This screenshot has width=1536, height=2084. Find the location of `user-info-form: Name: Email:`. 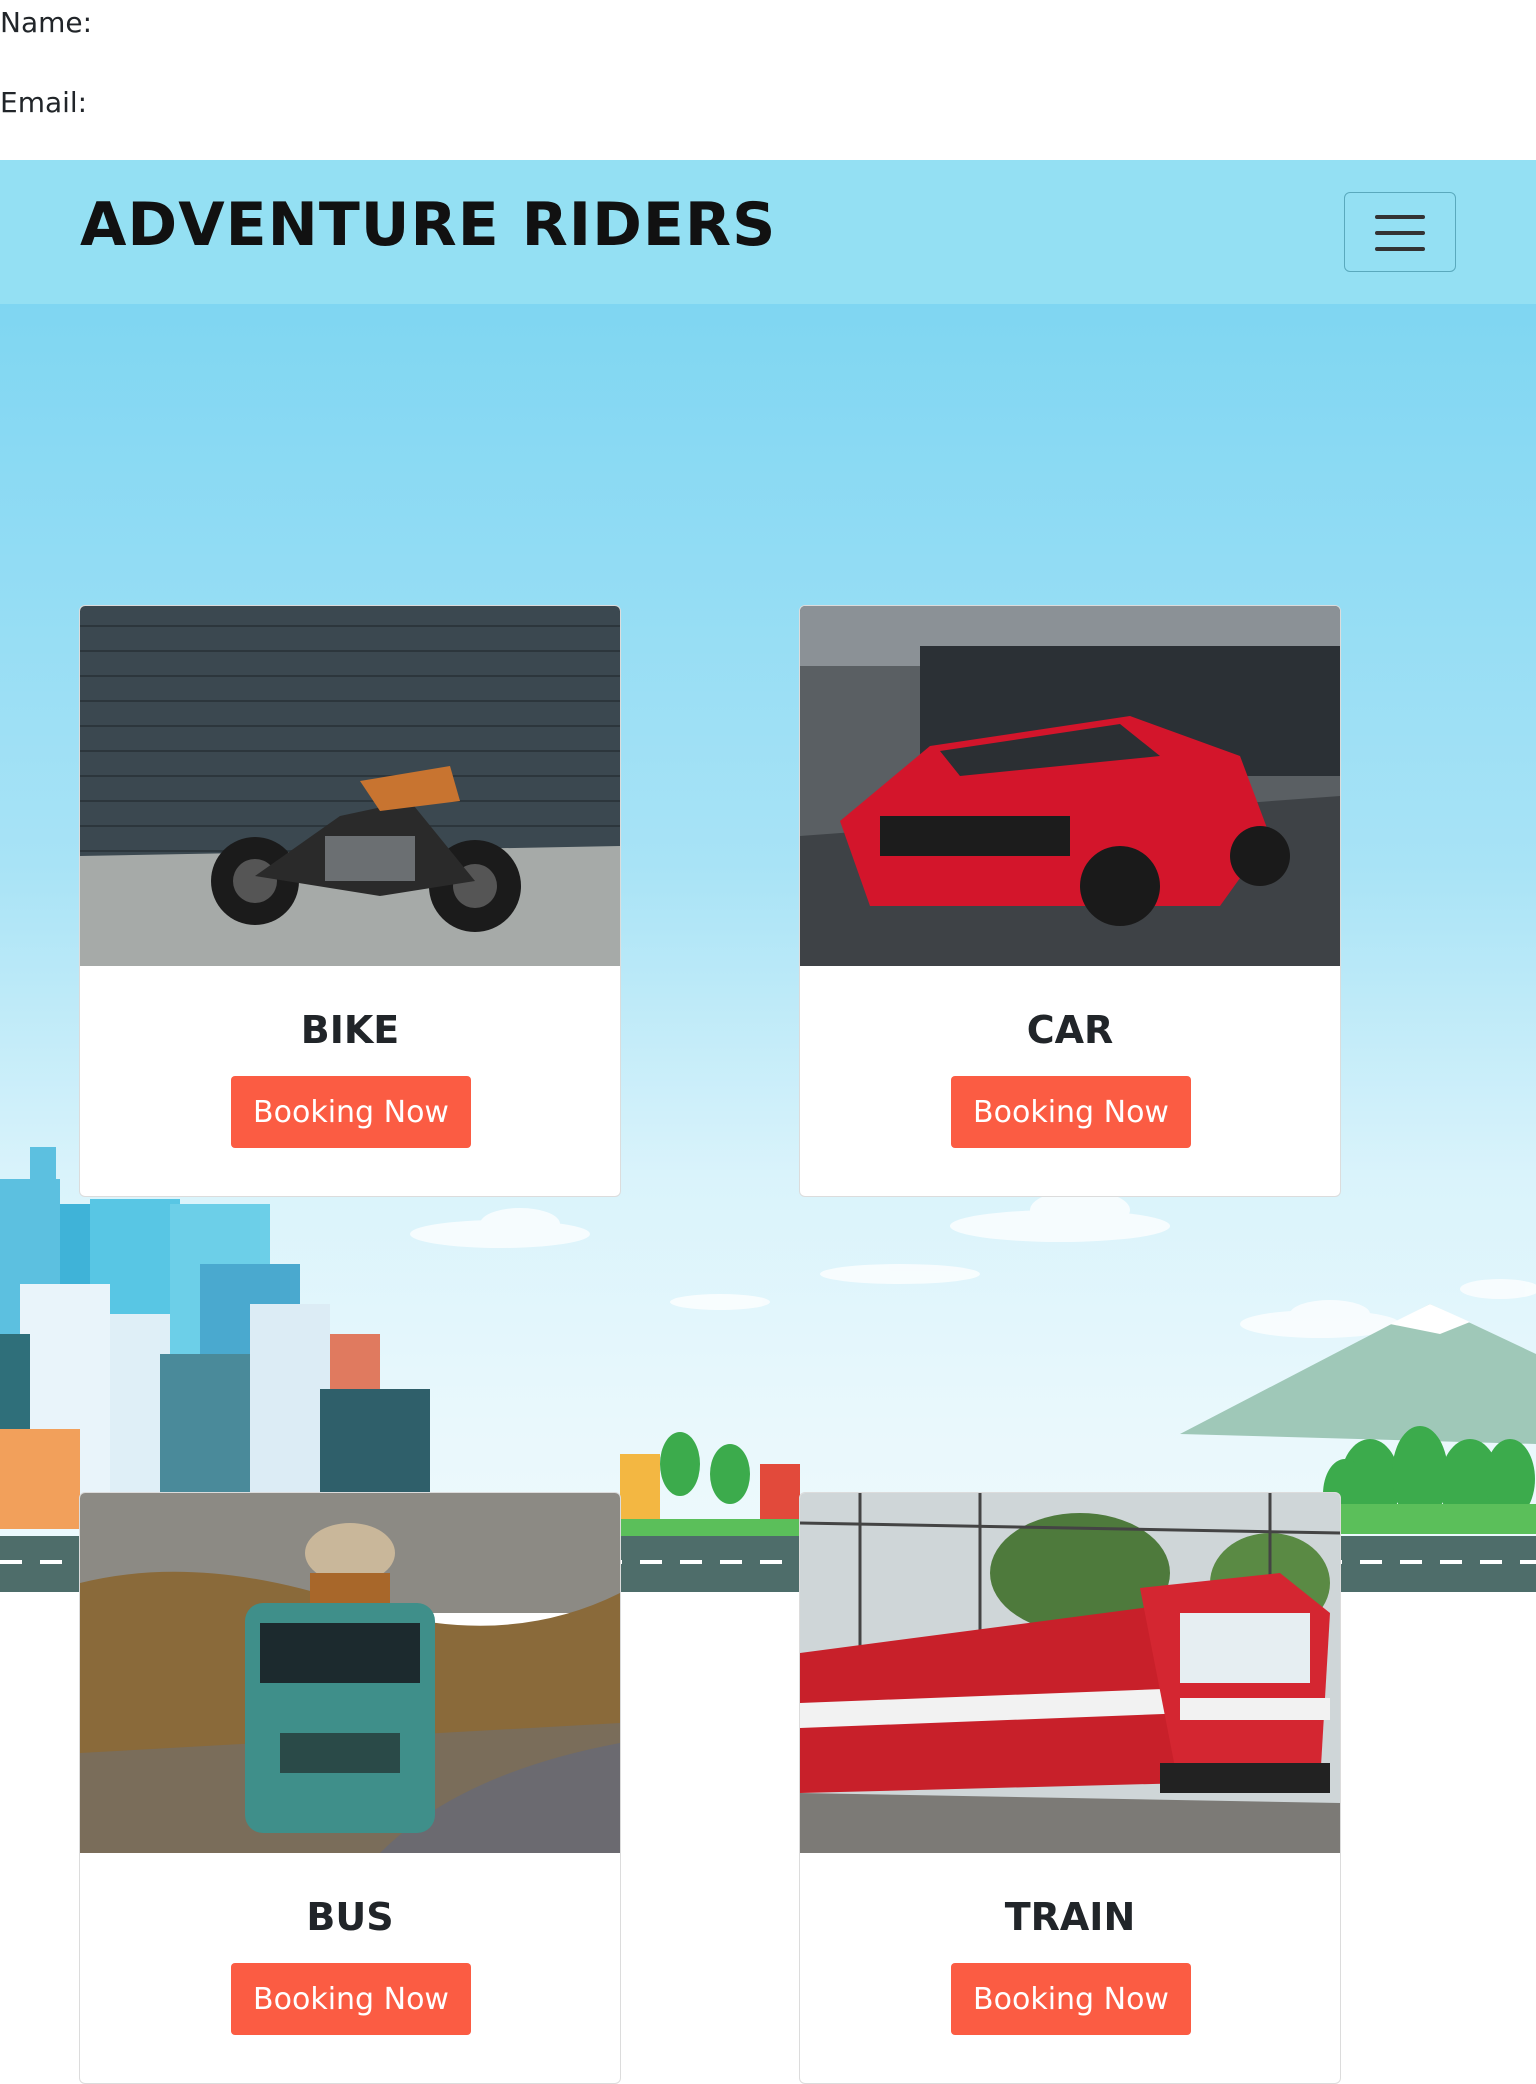

user-info-form: Name: Email: is located at coordinates (768, 80).